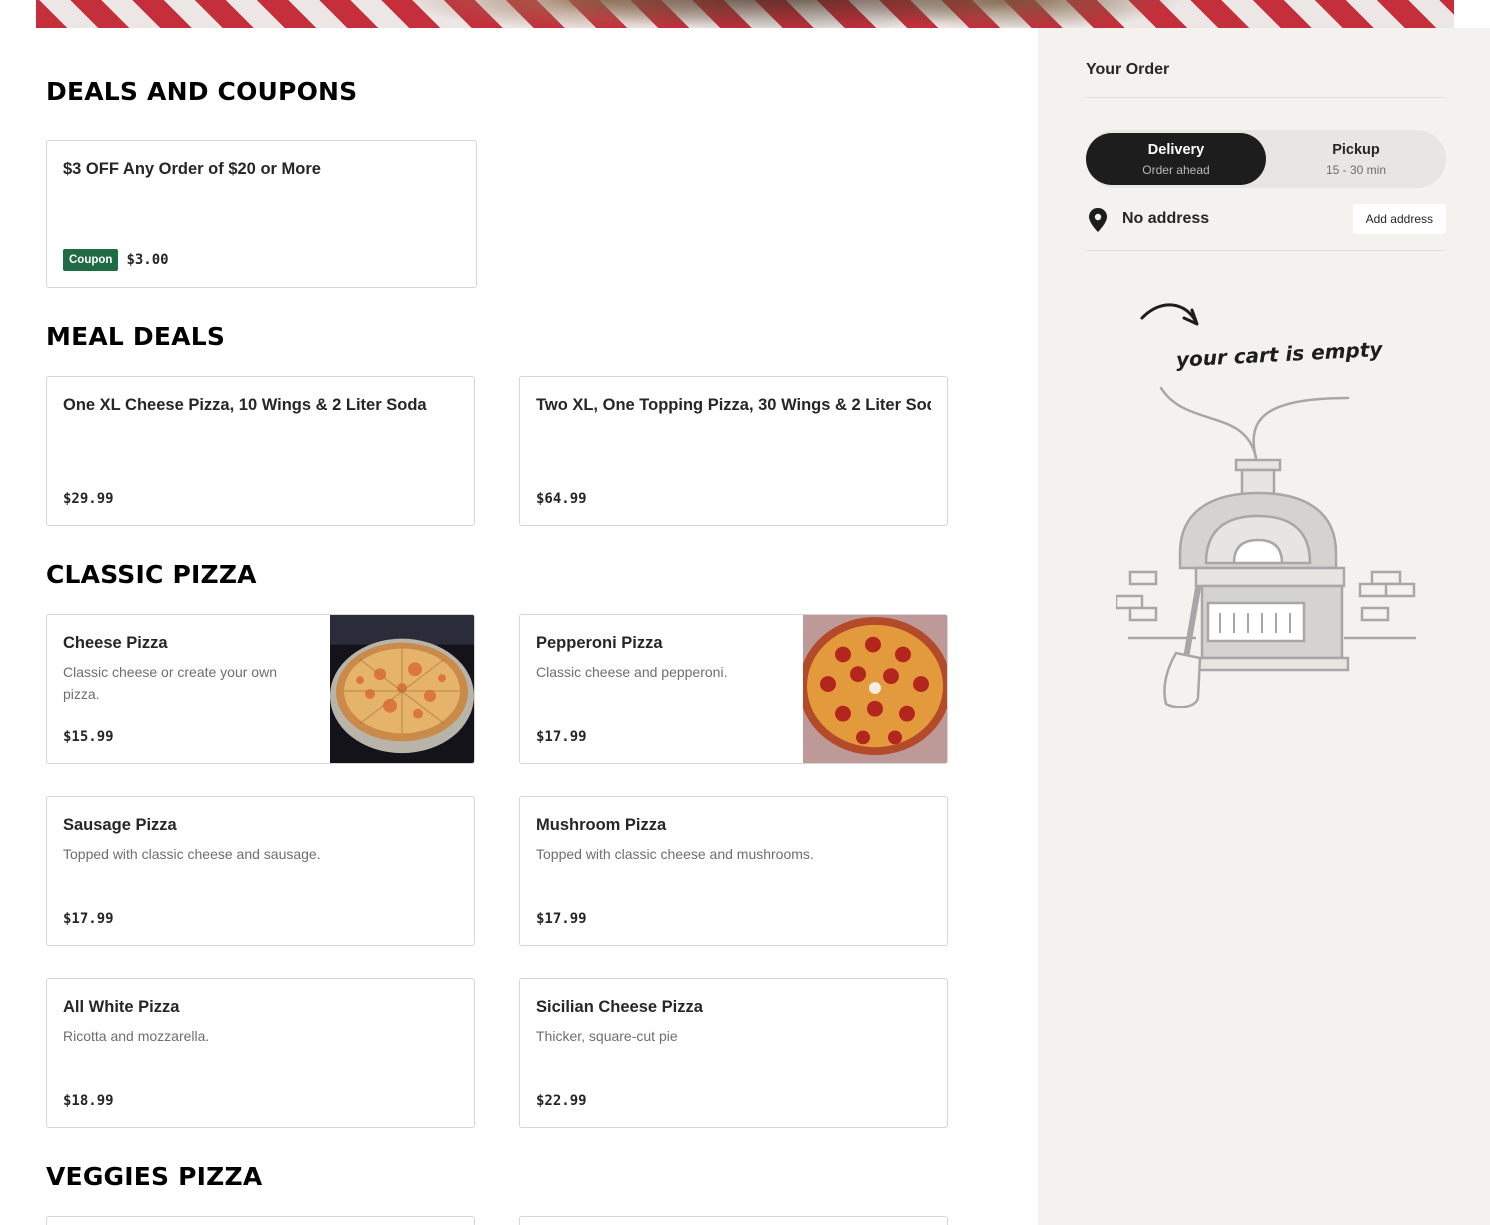 The width and height of the screenshot is (1490, 1225). I want to click on item-description: Classic cheese and pepperoni., so click(632, 672).